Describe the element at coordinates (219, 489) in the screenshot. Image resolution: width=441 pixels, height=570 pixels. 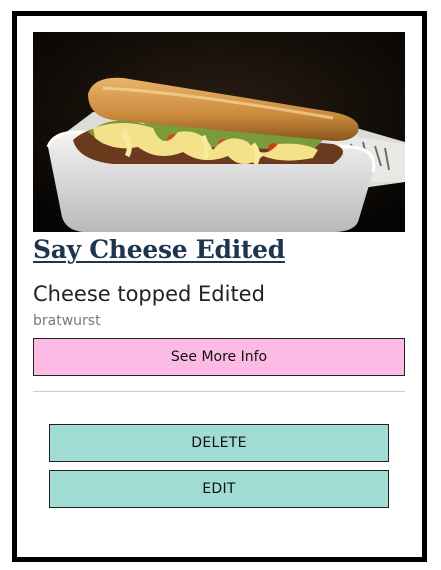
I see `edit-button: EDIT` at that location.